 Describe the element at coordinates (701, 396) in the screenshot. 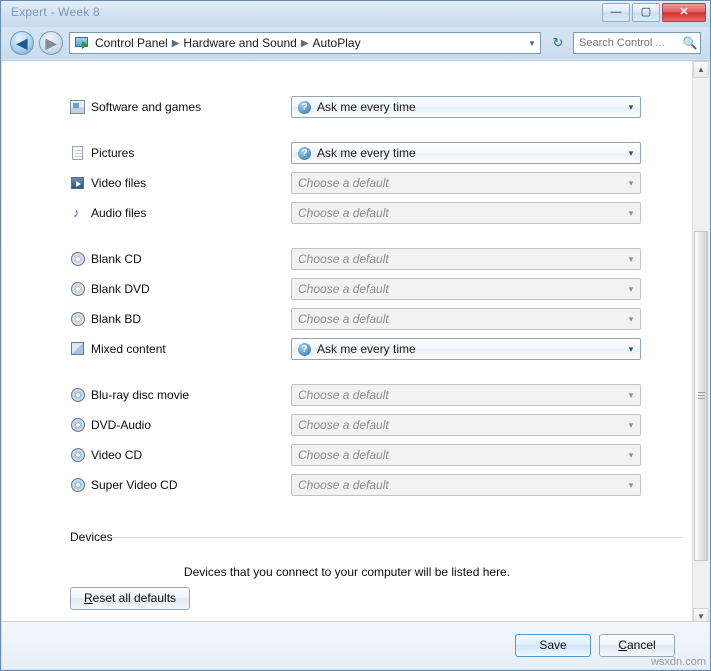

I see `scrollbar-thumb` at that location.